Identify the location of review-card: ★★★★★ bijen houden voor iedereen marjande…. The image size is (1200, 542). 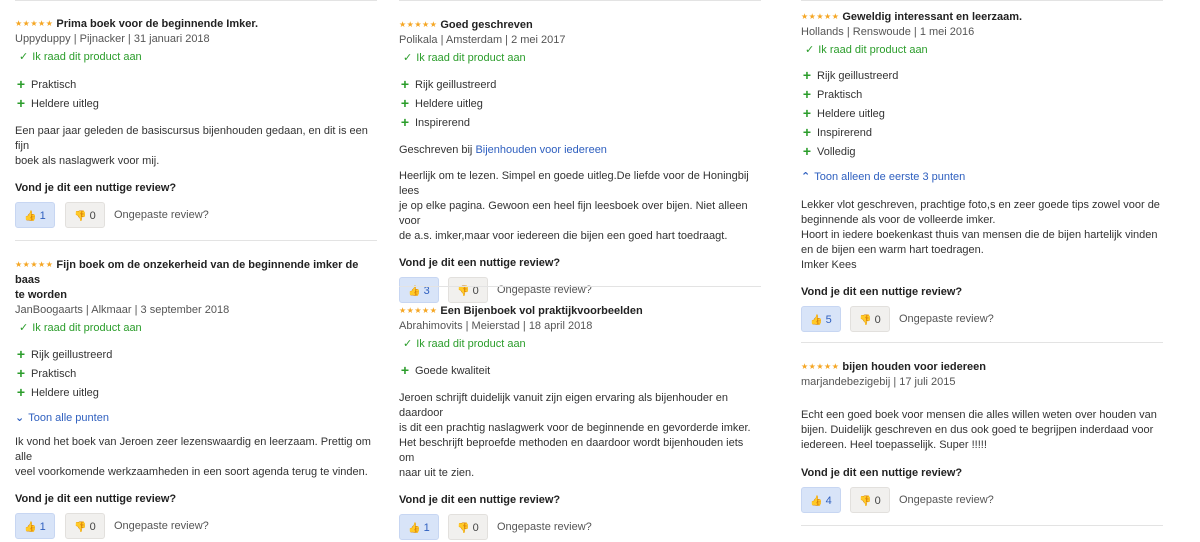
(982, 436).